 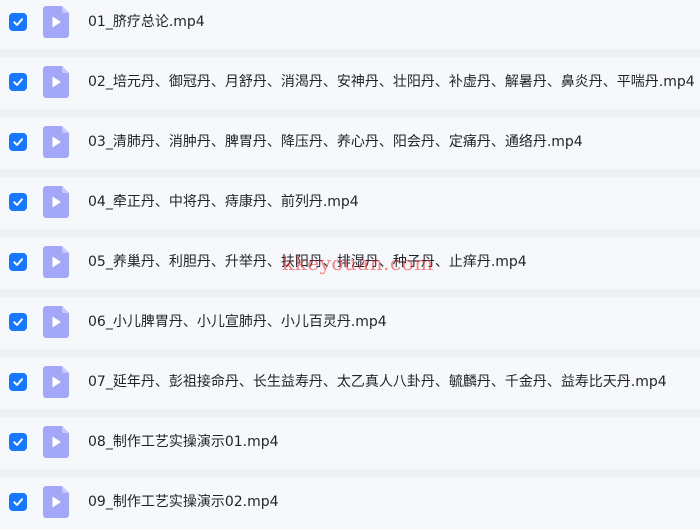 I want to click on file-name: 08_制作工艺实操演示01.mp4, so click(x=183, y=442).